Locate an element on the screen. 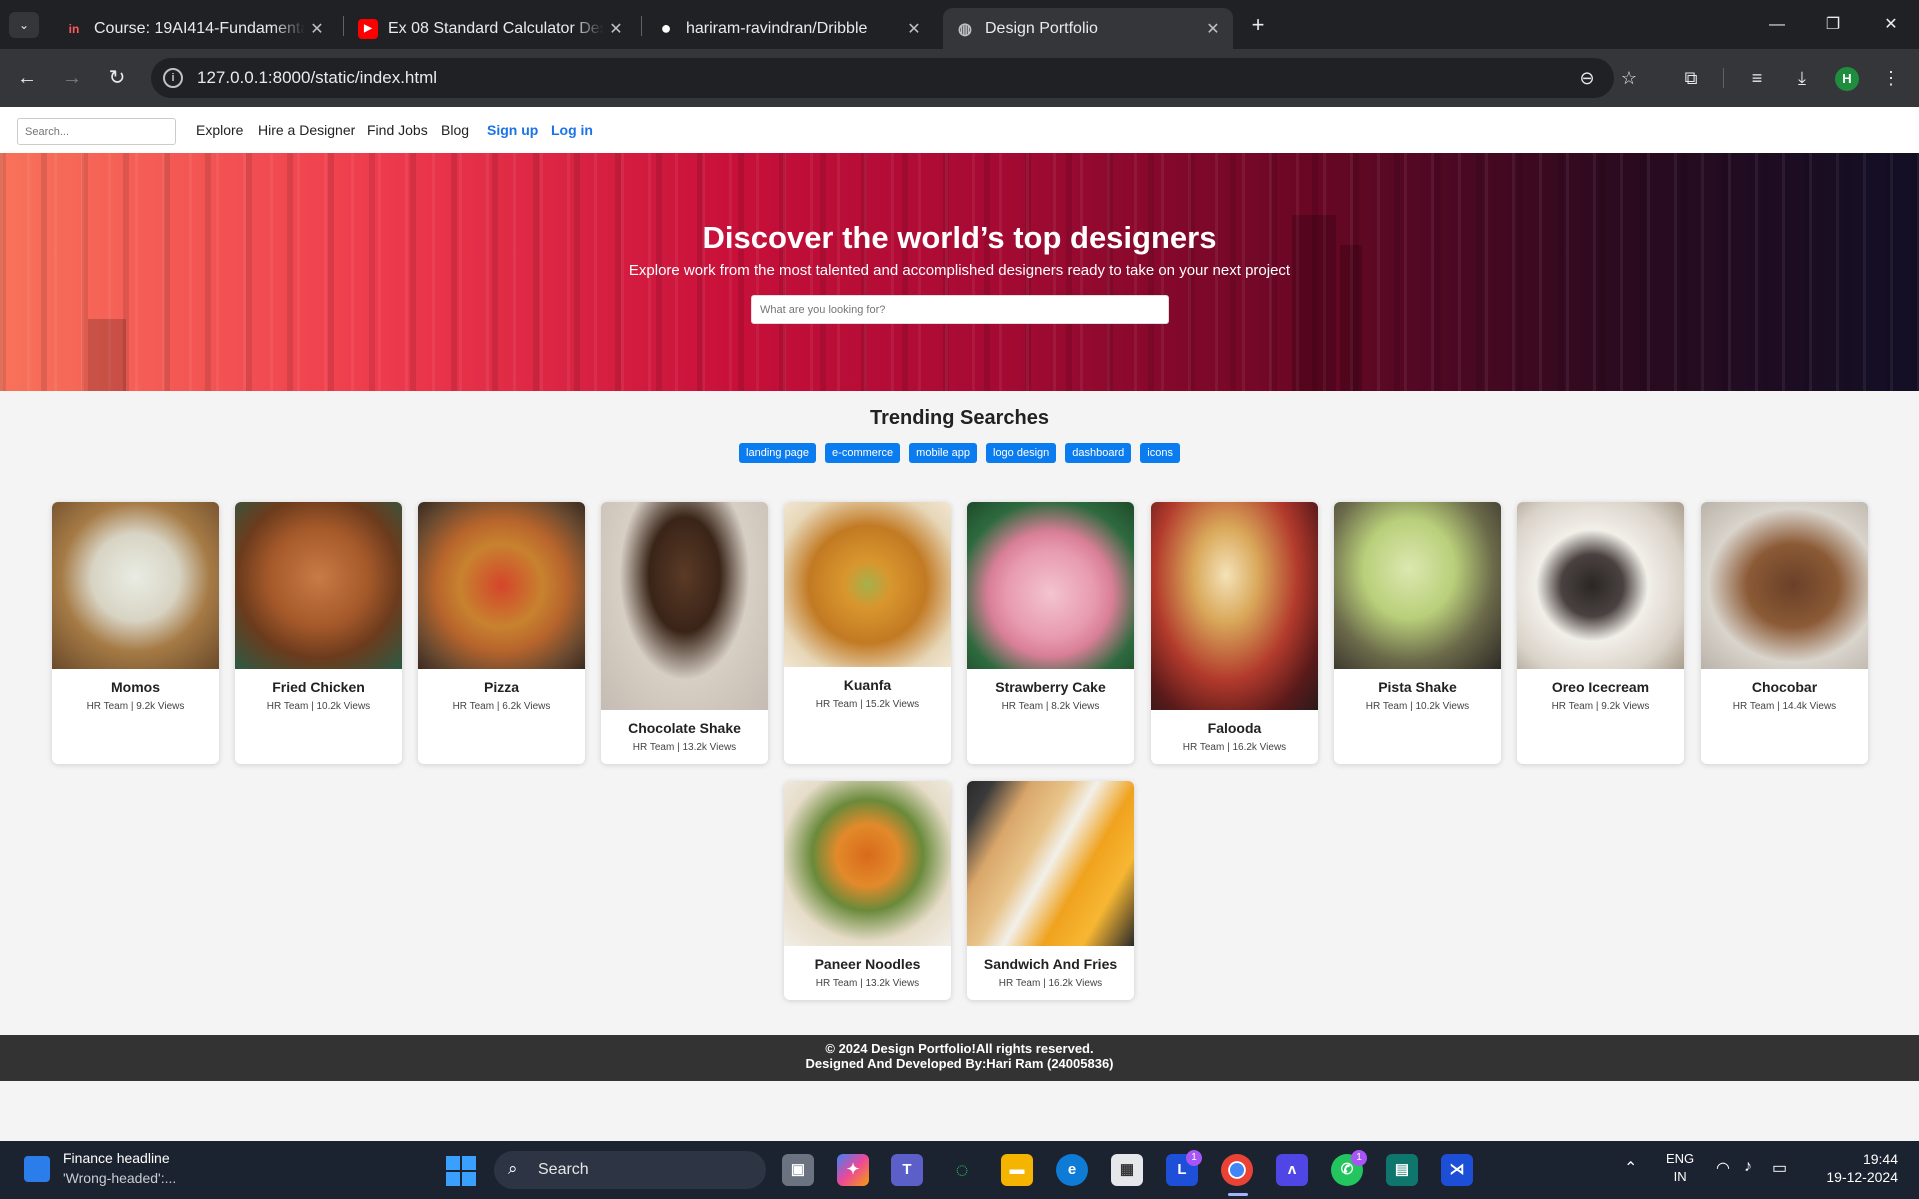 Image resolution: width=1919 pixels, height=1199 pixels. address-bar: i 127.0.0.1:8000/static/index.html ⊖ ☆ is located at coordinates (894, 78).